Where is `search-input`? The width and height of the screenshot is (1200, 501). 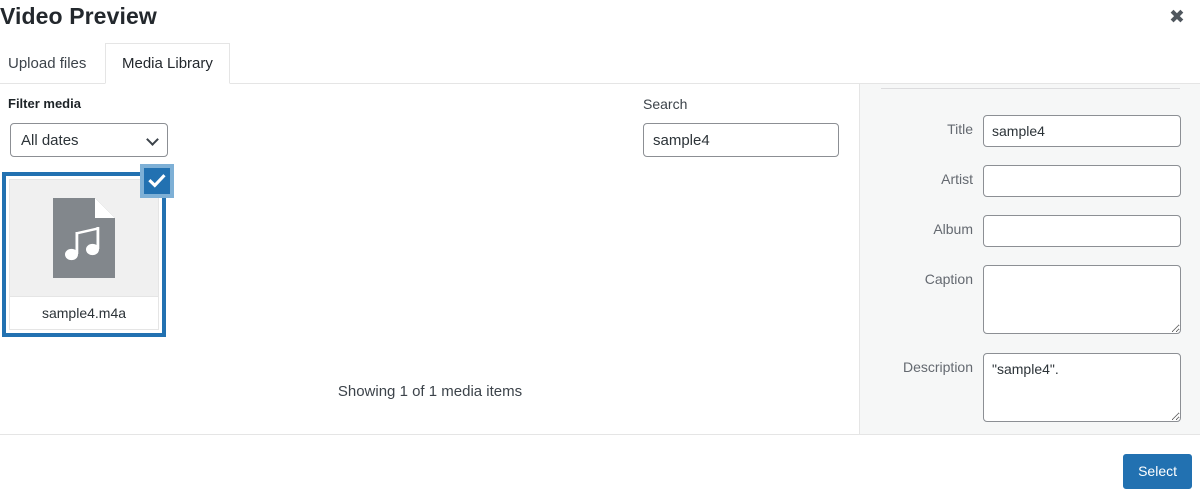 search-input is located at coordinates (741, 140).